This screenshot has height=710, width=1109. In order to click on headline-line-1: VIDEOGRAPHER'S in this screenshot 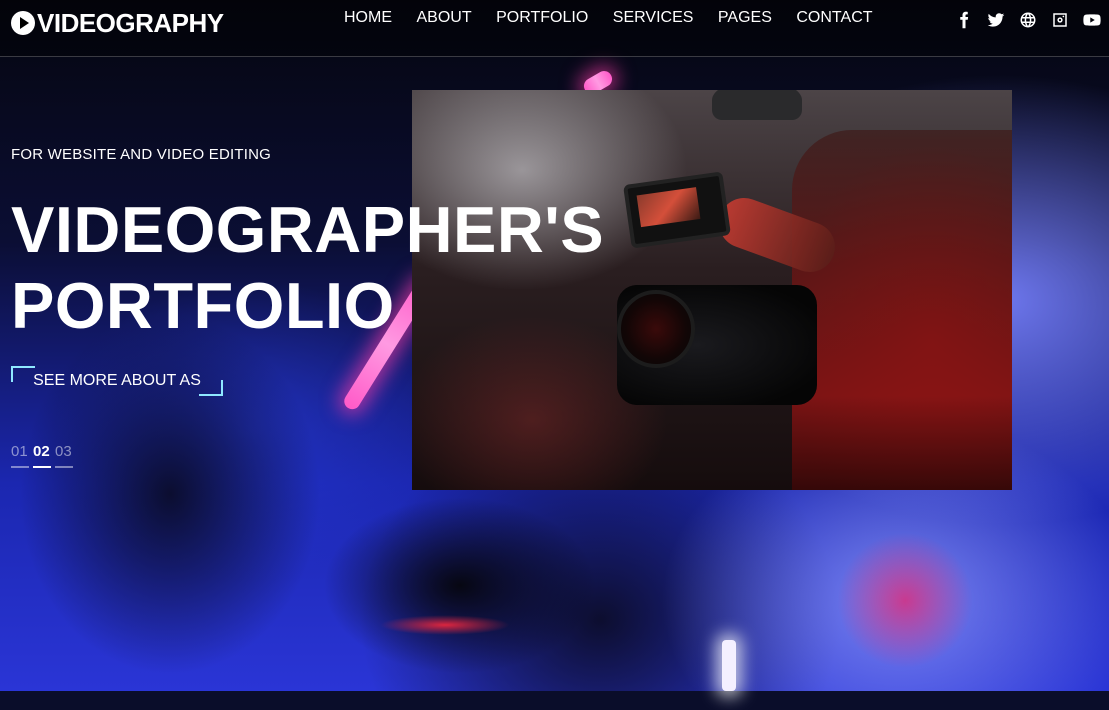, I will do `click(308, 229)`.